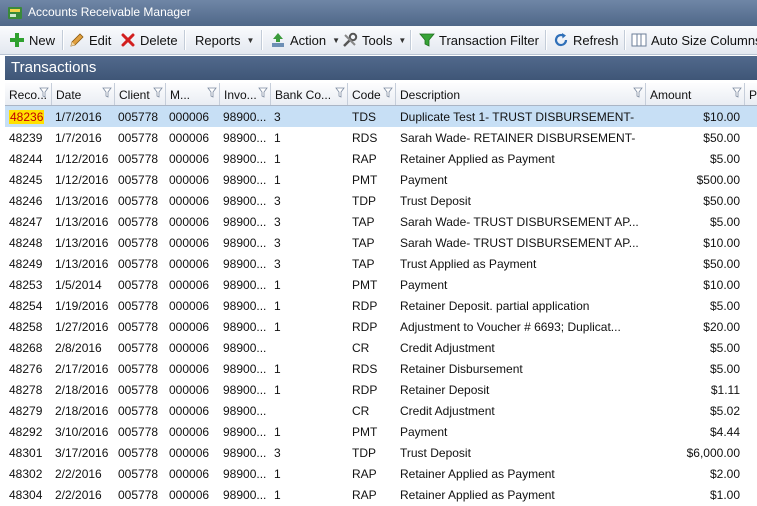 This screenshot has height=506, width=757. What do you see at coordinates (140, 94) in the screenshot?
I see `col-client-header: Client` at bounding box center [140, 94].